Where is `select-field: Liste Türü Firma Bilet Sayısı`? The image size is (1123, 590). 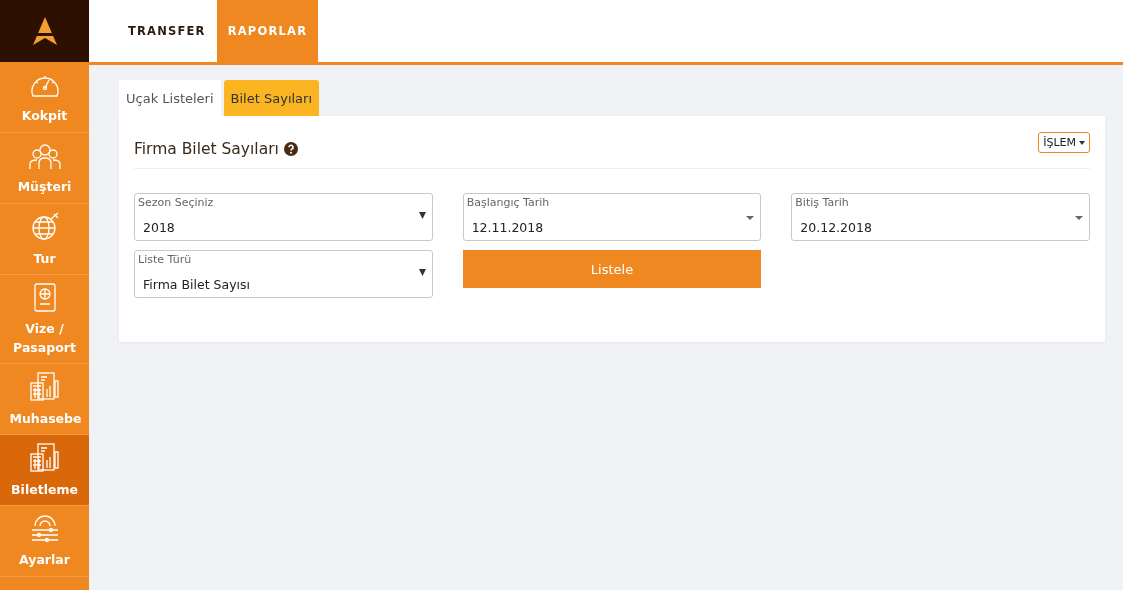 select-field: Liste Türü Firma Bilet Sayısı is located at coordinates (283, 274).